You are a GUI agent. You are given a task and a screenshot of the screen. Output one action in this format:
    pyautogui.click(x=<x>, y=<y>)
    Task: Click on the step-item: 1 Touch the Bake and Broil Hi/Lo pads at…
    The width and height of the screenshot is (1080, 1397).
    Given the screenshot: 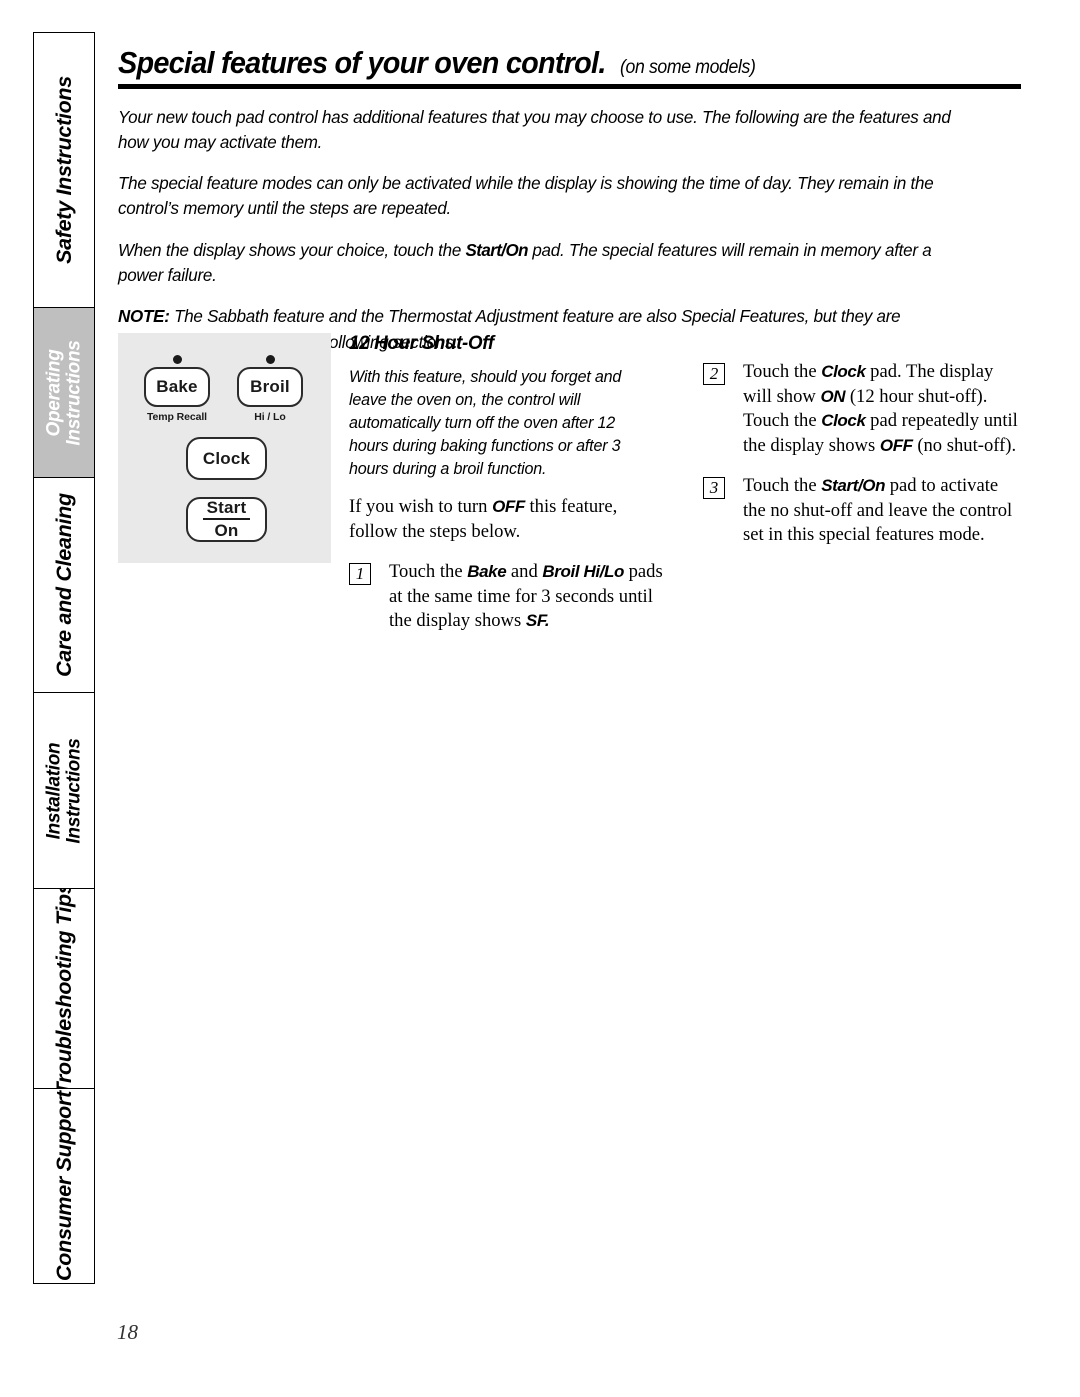 What is the action you would take?
    pyautogui.click(x=508, y=597)
    